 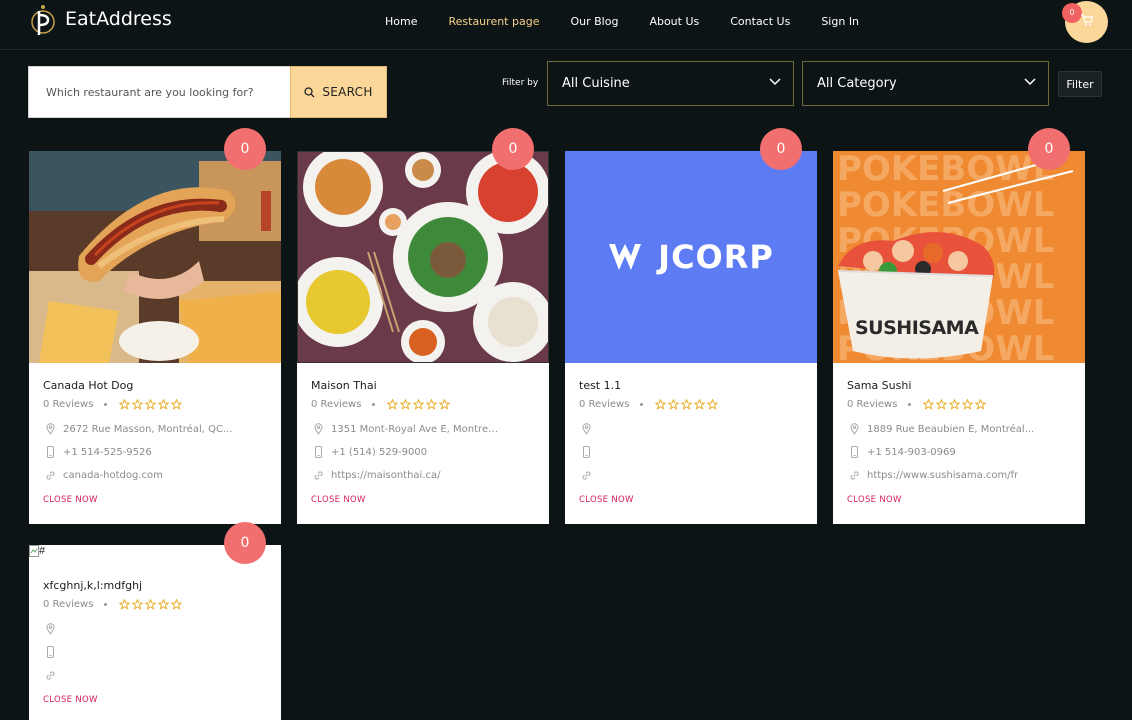 I want to click on brand-name: EatAddress, so click(x=118, y=19).